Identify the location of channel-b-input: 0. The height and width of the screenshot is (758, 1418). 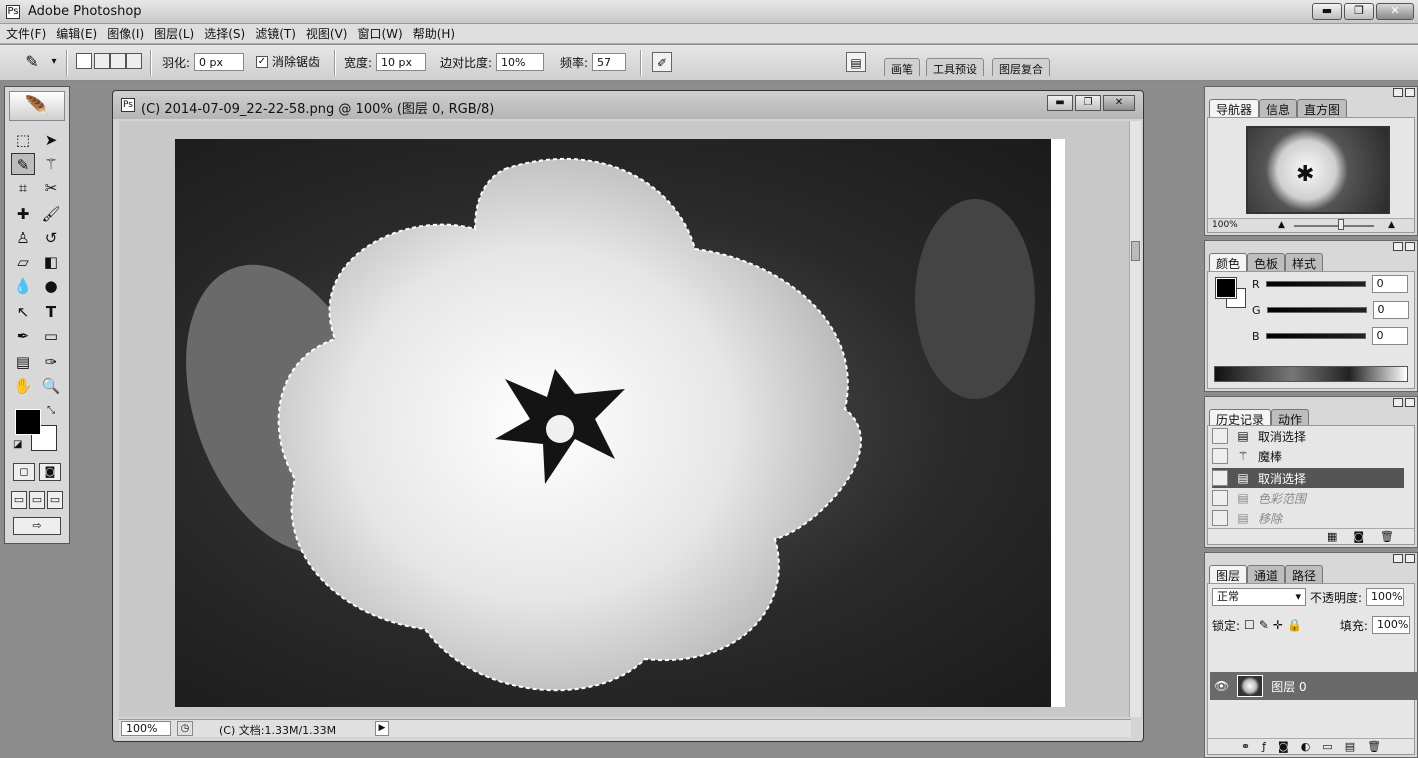
(1389, 336).